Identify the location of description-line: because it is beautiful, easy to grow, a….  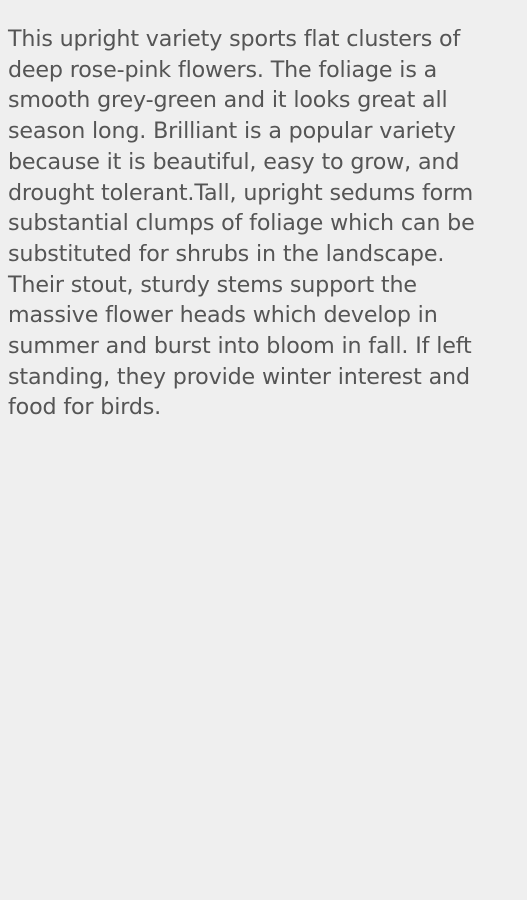
(234, 161).